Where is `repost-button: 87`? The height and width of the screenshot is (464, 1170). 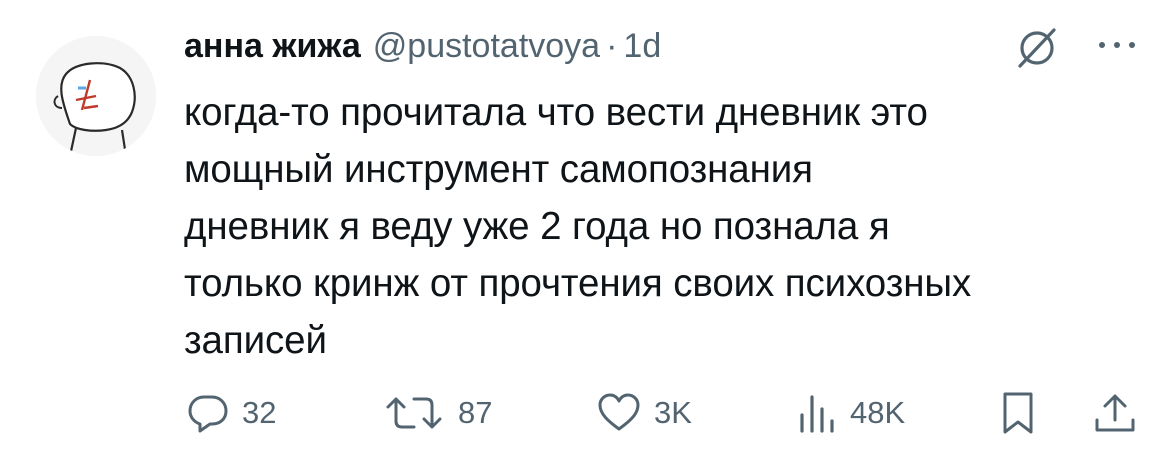
repost-button: 87 is located at coordinates (437, 413).